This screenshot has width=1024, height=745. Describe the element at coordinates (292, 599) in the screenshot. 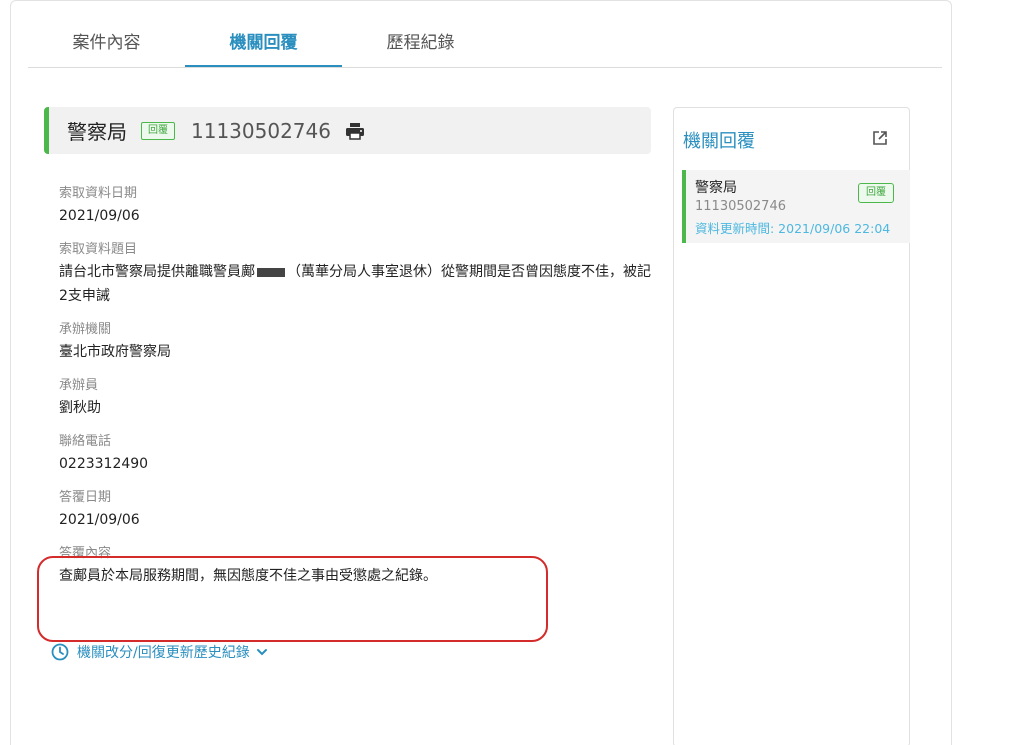

I see `reply-content-highlight` at that location.